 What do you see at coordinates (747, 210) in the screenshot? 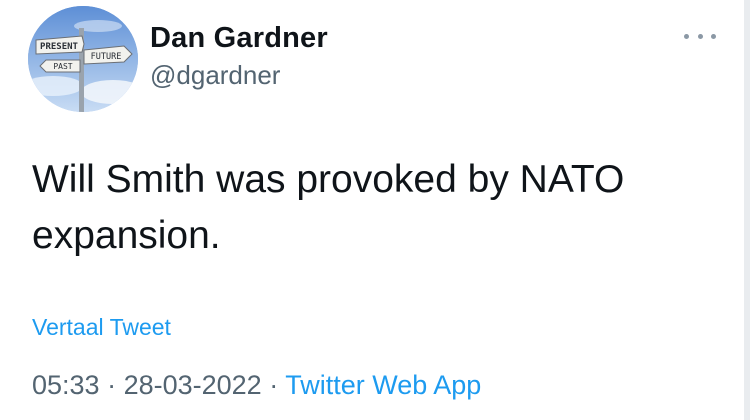
I see `scrollbar-track` at bounding box center [747, 210].